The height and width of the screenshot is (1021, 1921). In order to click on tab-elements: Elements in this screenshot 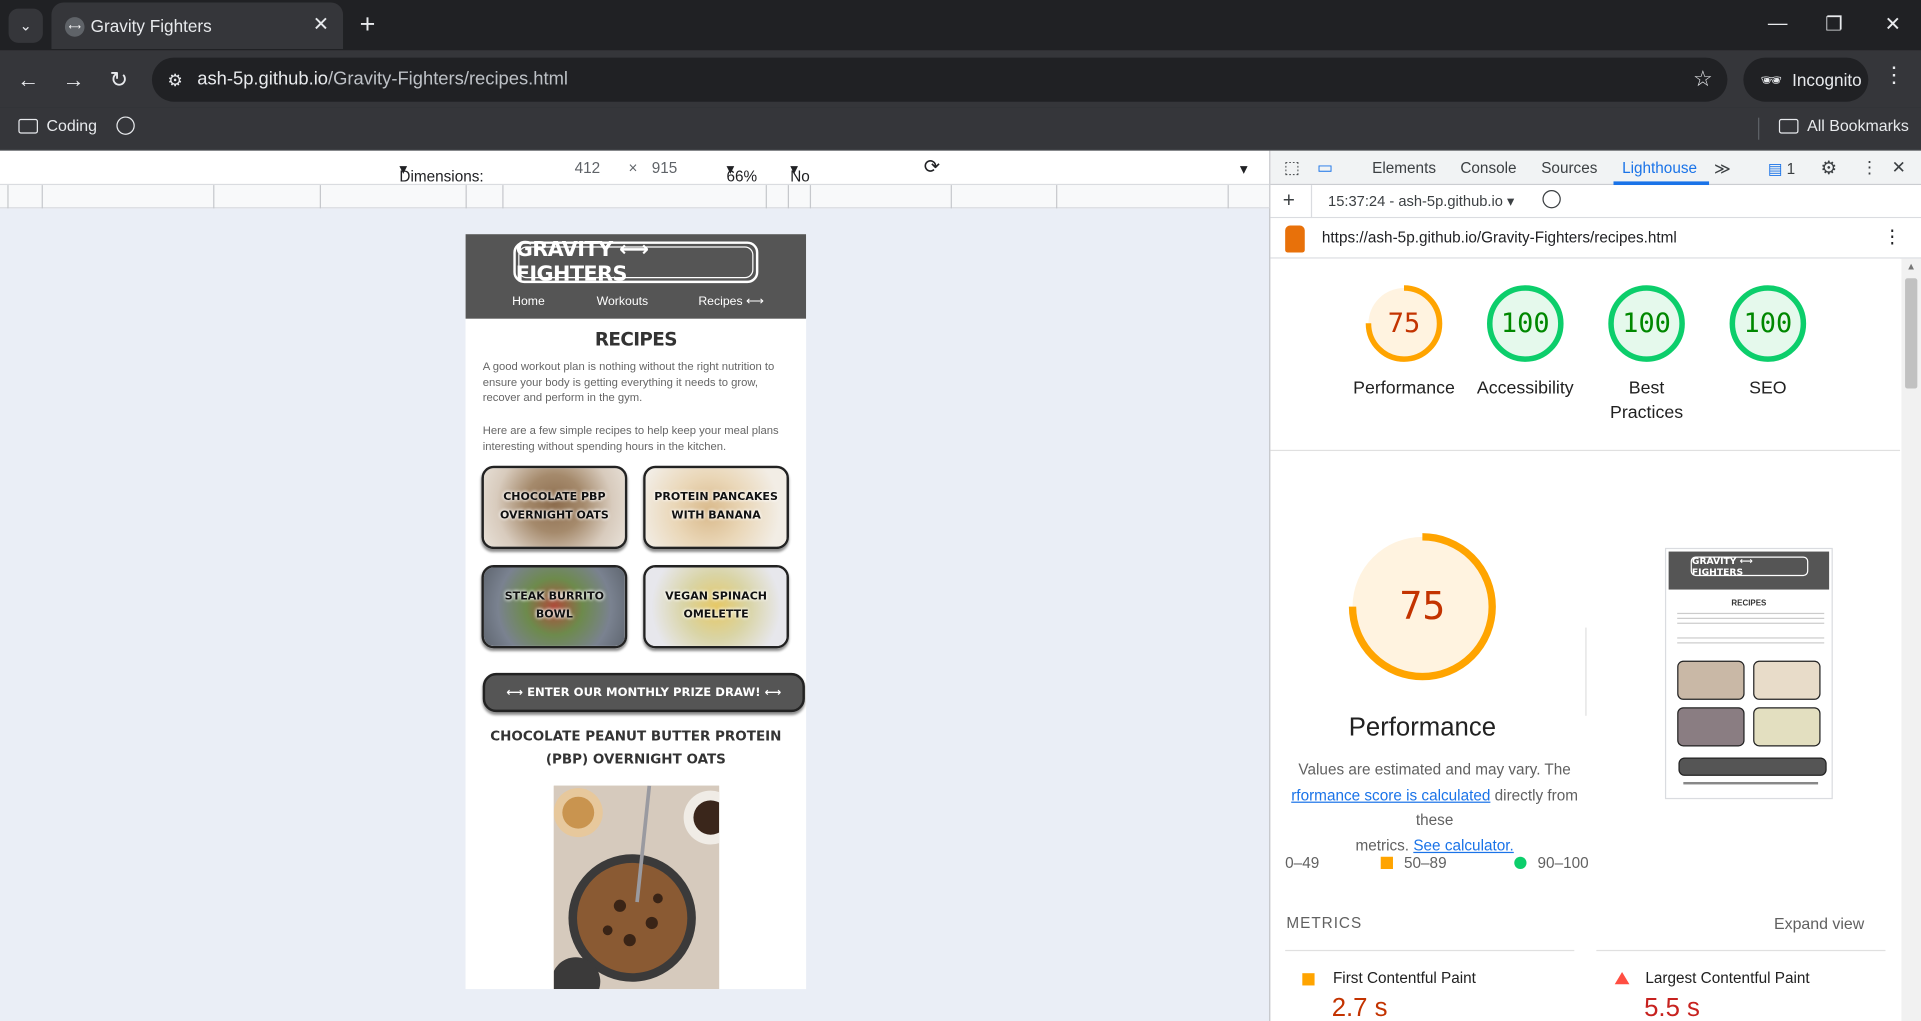, I will do `click(1404, 167)`.